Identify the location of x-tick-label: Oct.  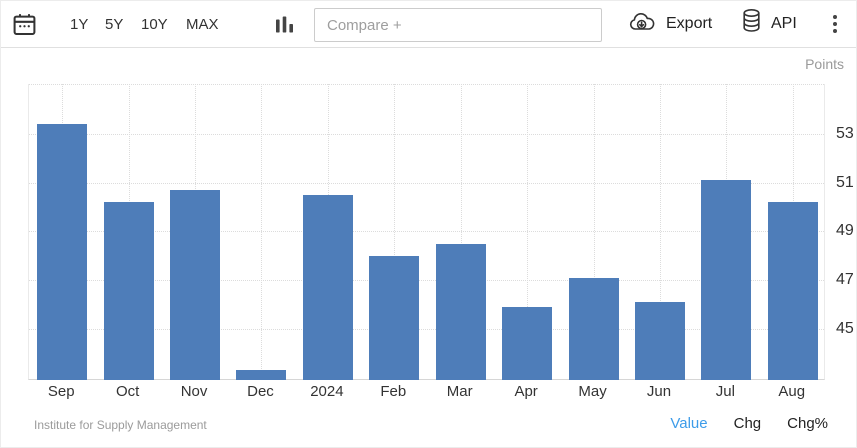
(127, 391).